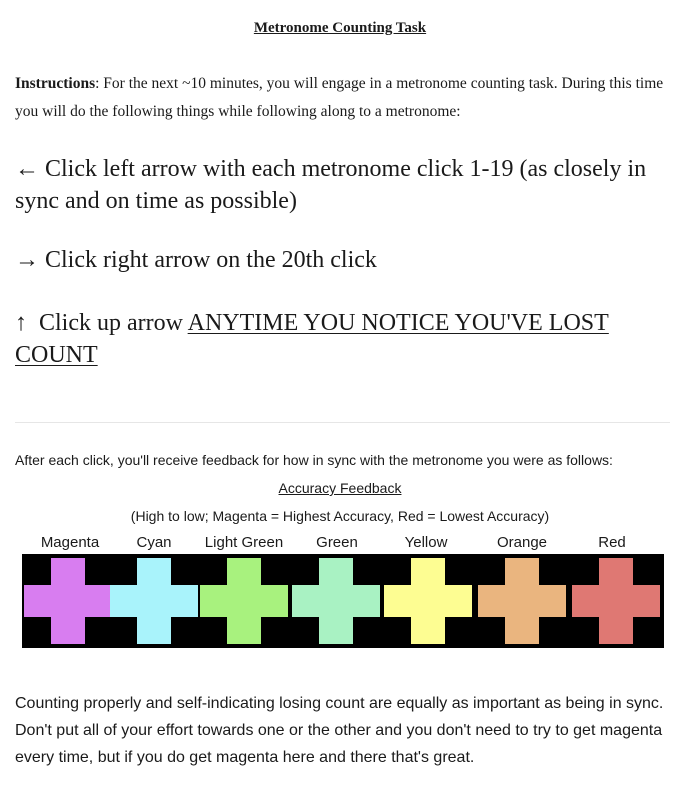 The image size is (680, 792). I want to click on color-label-magenta: Magenta, so click(70, 542).